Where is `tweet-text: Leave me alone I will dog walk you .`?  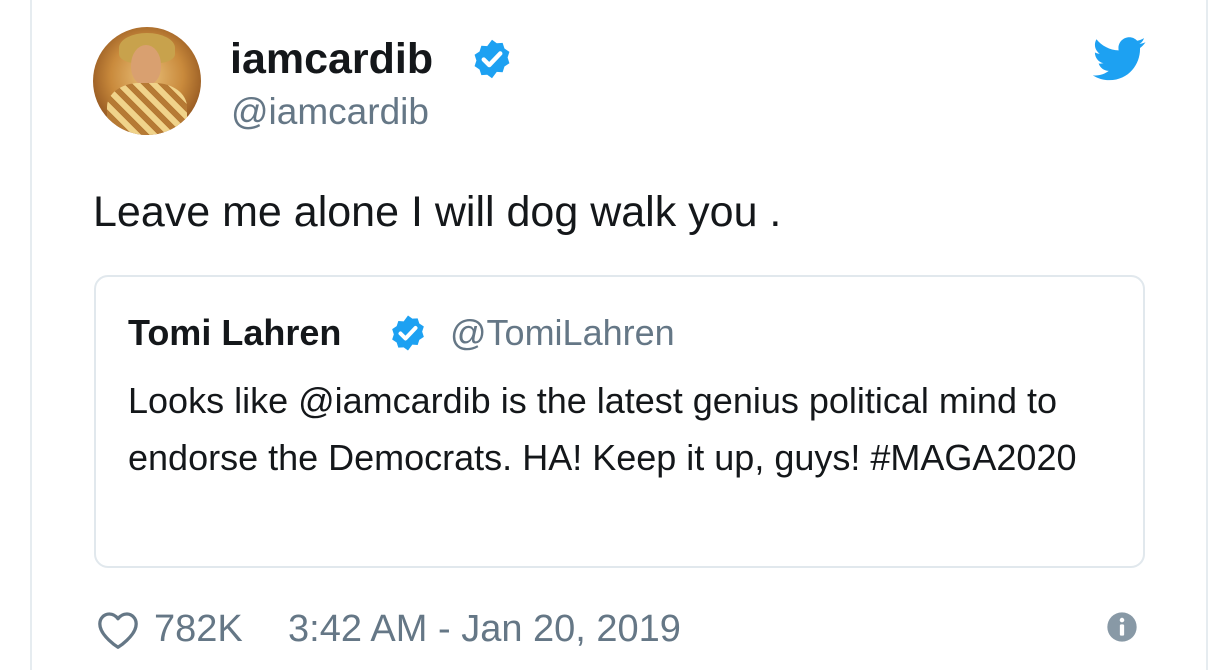 tweet-text: Leave me alone I will dog walk you . is located at coordinates (437, 212).